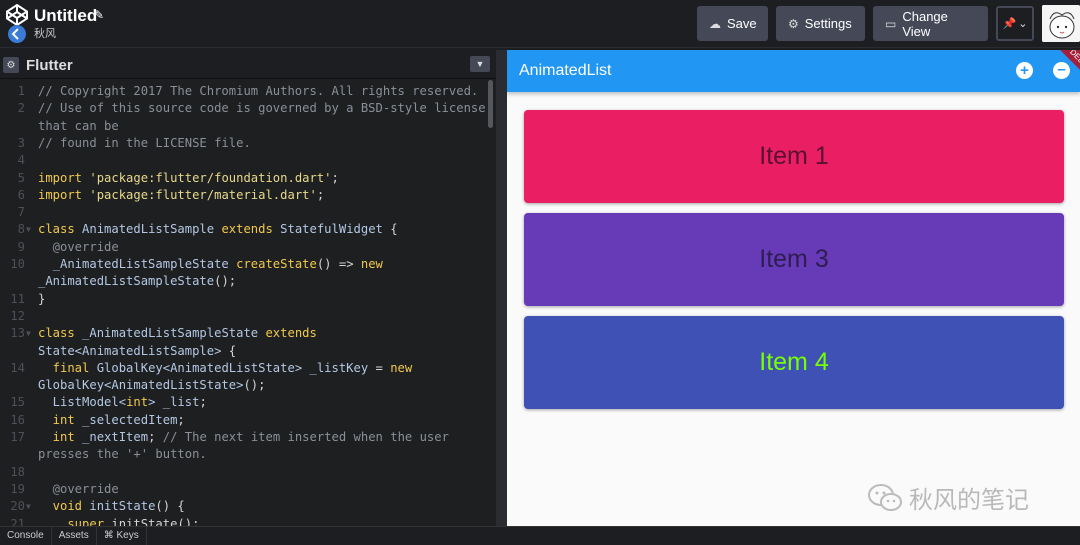 The width and height of the screenshot is (1080, 545). I want to click on code-line: 9 @override, so click(248, 247).